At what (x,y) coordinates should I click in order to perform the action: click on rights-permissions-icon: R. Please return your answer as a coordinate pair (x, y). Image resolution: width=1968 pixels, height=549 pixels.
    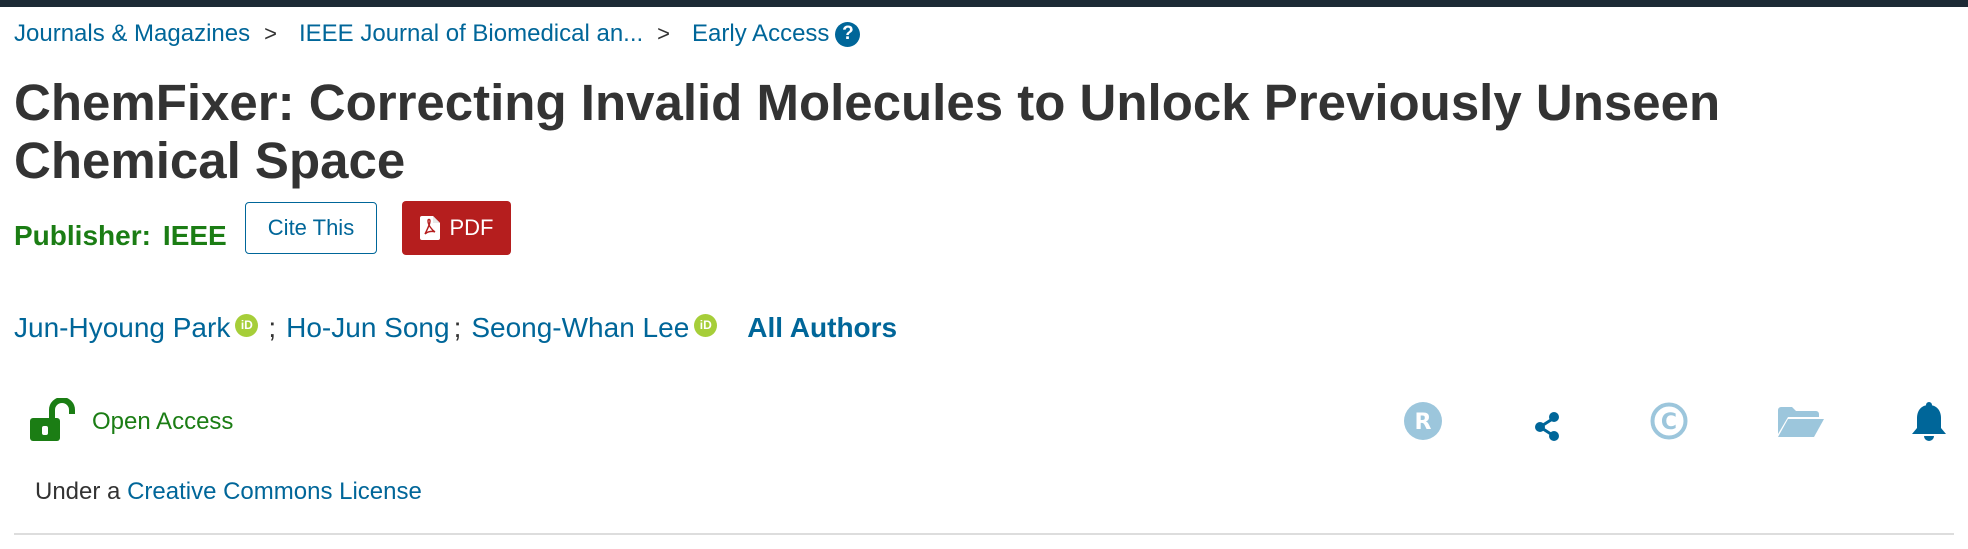
    Looking at the image, I should click on (1423, 421).